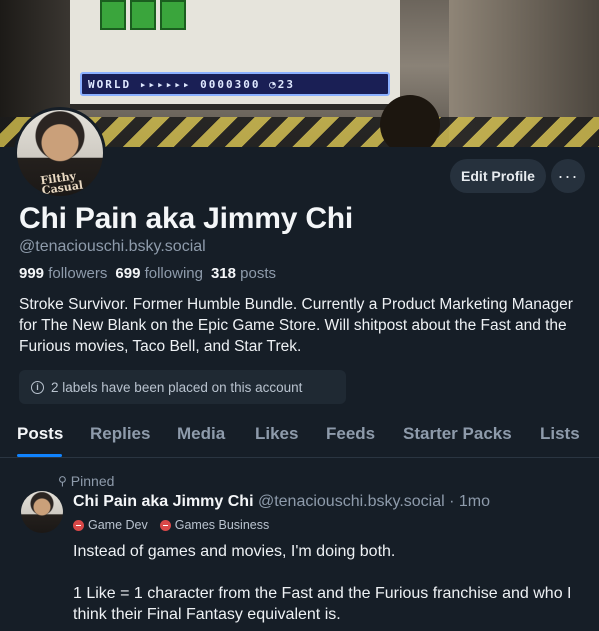 Image resolution: width=599 pixels, height=631 pixels. What do you see at coordinates (78, 273) in the screenshot?
I see `followers-label: followers` at bounding box center [78, 273].